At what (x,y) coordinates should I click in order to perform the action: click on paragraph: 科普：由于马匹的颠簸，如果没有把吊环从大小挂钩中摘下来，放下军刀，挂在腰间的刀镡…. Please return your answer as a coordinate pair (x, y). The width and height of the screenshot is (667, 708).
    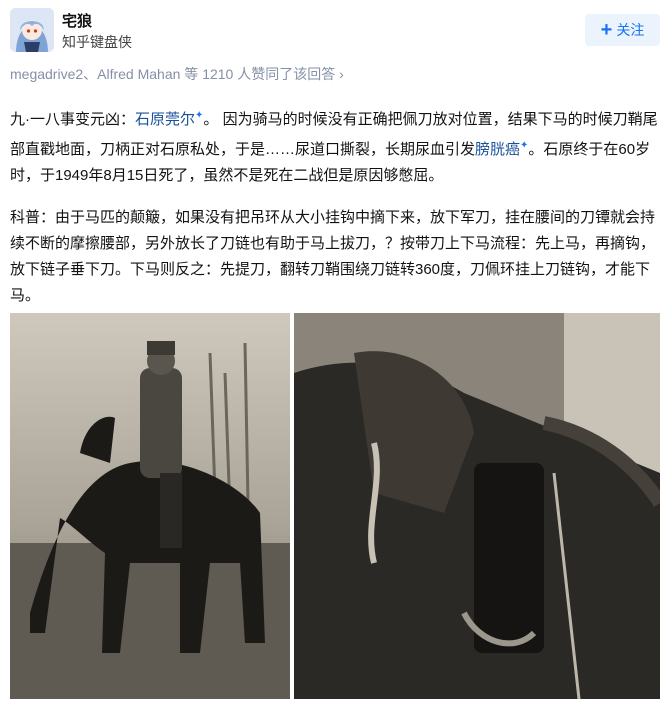
    Looking at the image, I should click on (333, 256).